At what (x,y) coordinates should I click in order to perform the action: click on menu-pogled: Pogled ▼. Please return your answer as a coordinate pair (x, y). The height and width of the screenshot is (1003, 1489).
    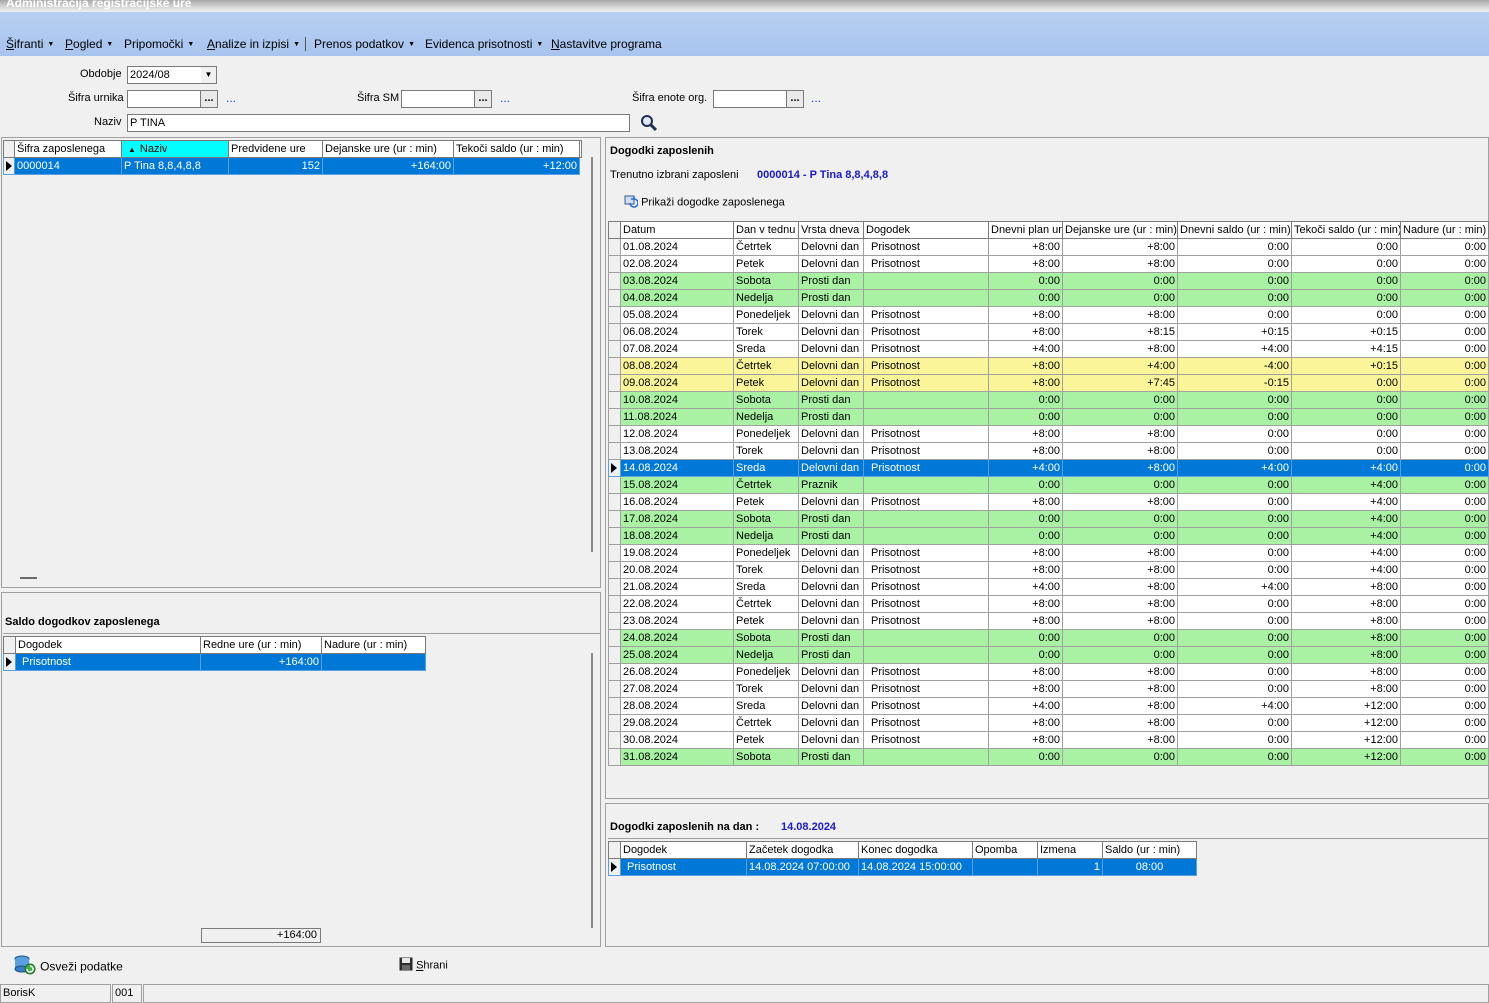
    Looking at the image, I should click on (89, 44).